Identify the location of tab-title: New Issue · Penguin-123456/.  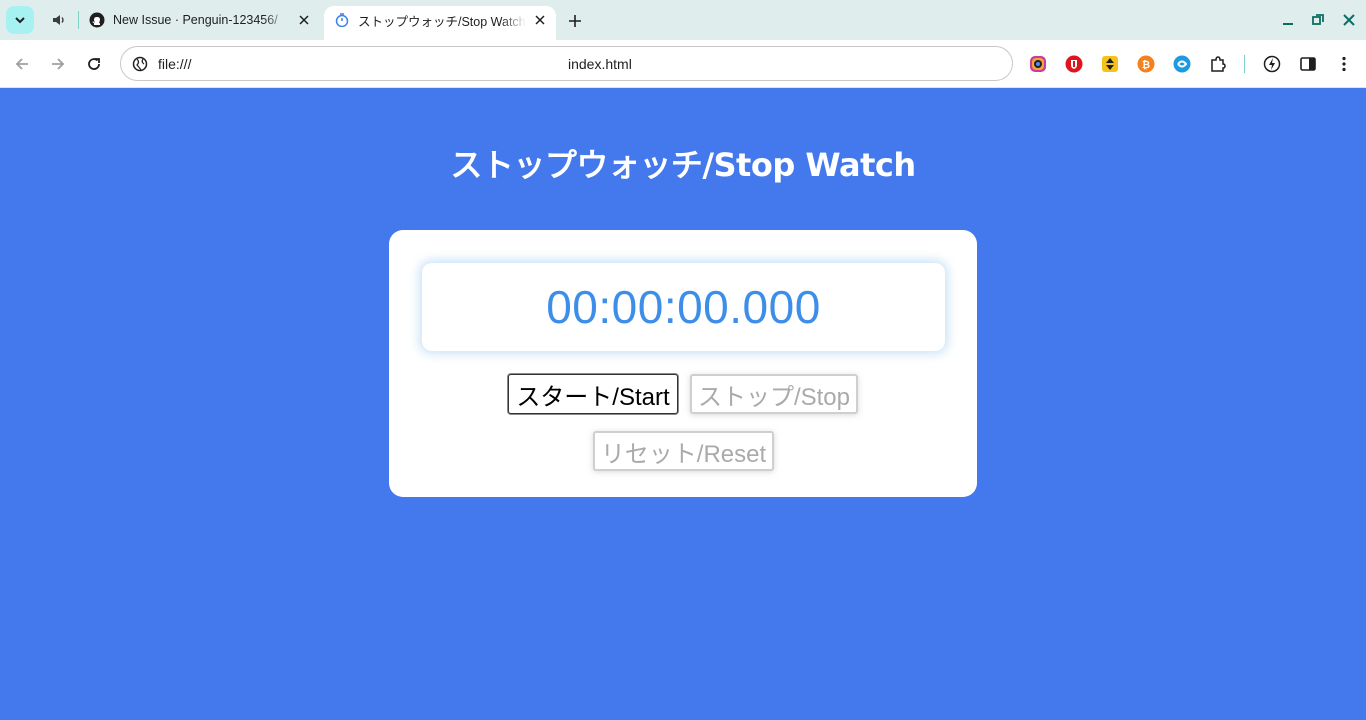
(195, 20).